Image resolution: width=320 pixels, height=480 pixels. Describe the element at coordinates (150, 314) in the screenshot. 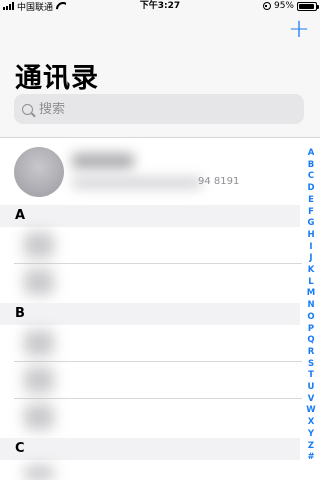

I see `section-header-b: B` at that location.